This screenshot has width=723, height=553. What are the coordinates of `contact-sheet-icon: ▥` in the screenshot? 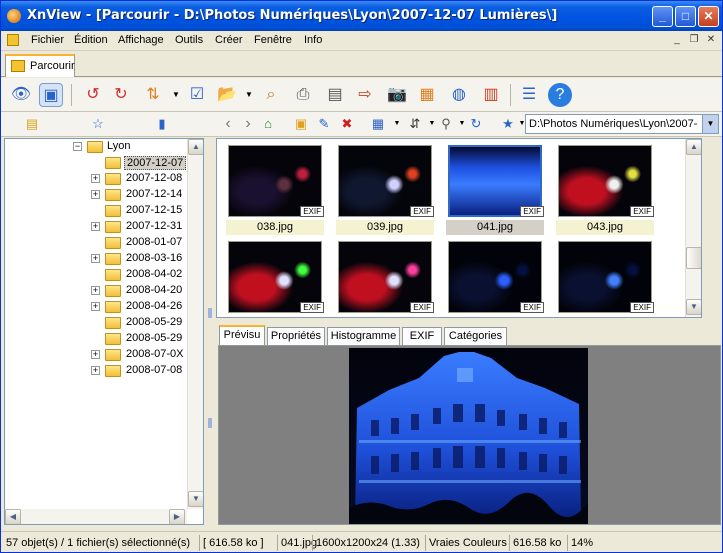 It's located at (491, 95).